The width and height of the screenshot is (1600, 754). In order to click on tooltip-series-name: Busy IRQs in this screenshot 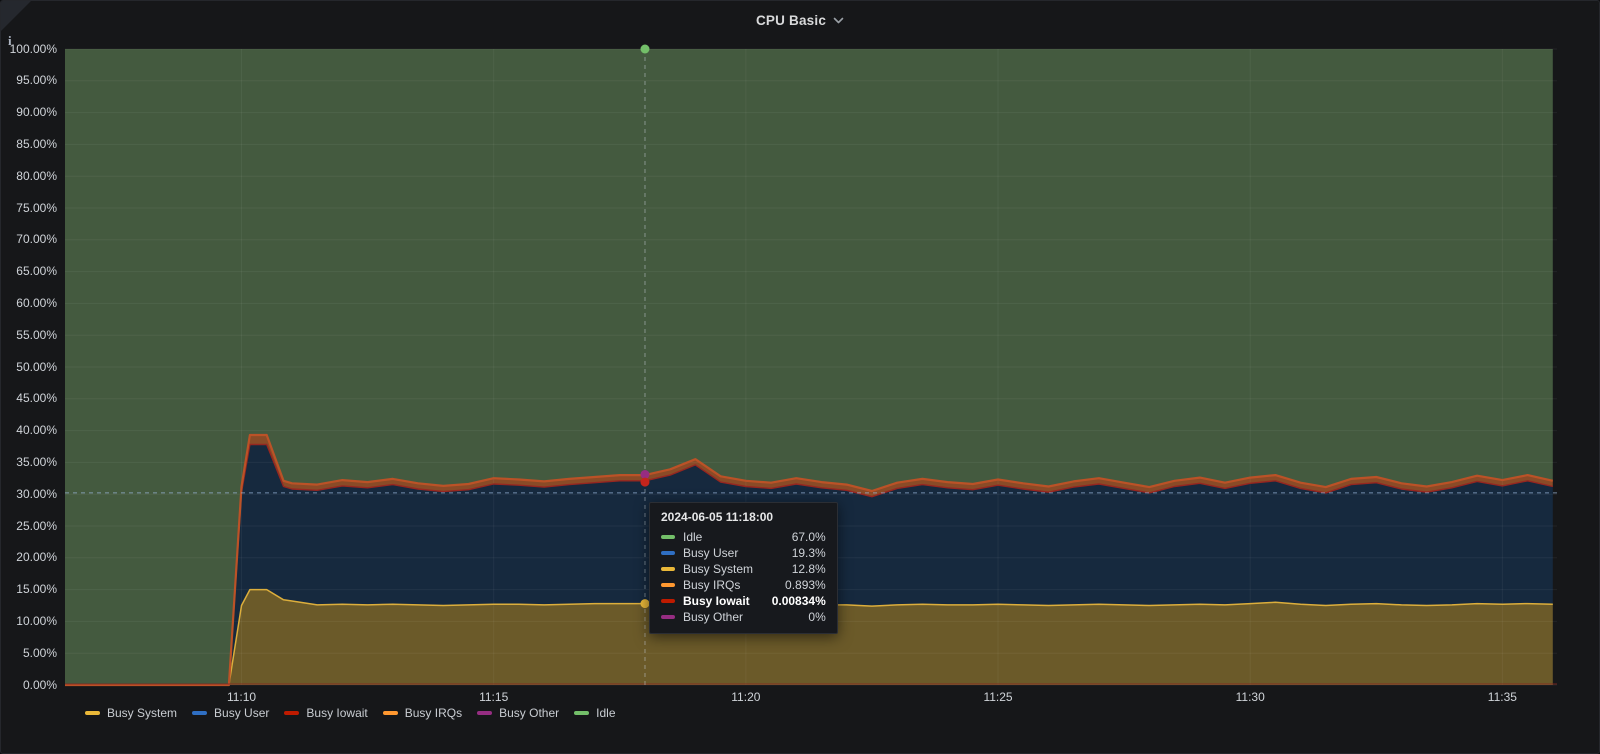, I will do `click(712, 585)`.